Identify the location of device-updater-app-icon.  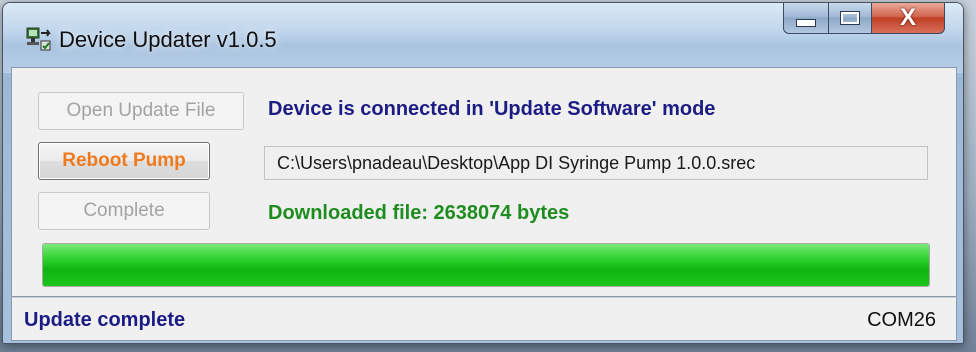
(38, 39).